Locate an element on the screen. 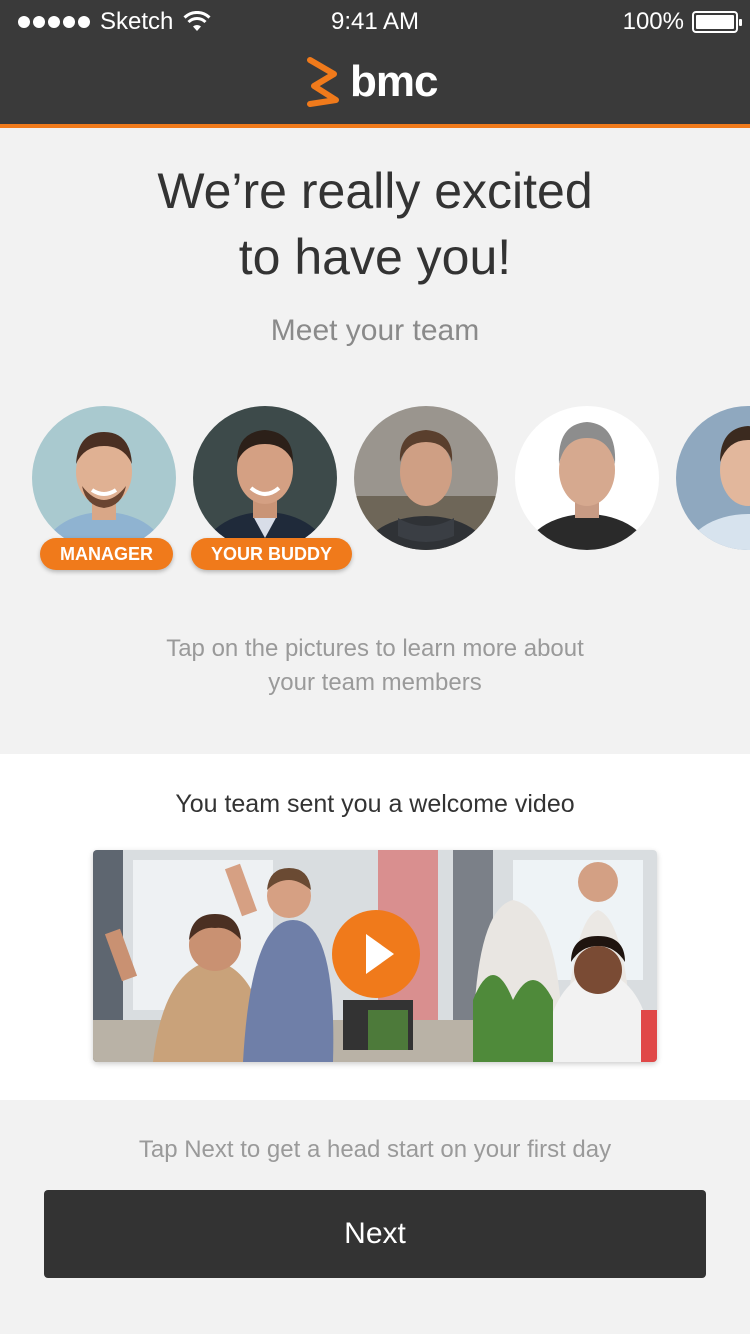 The height and width of the screenshot is (1334, 750). team-member-buddy: YOUR BUDDY is located at coordinates (272, 491).